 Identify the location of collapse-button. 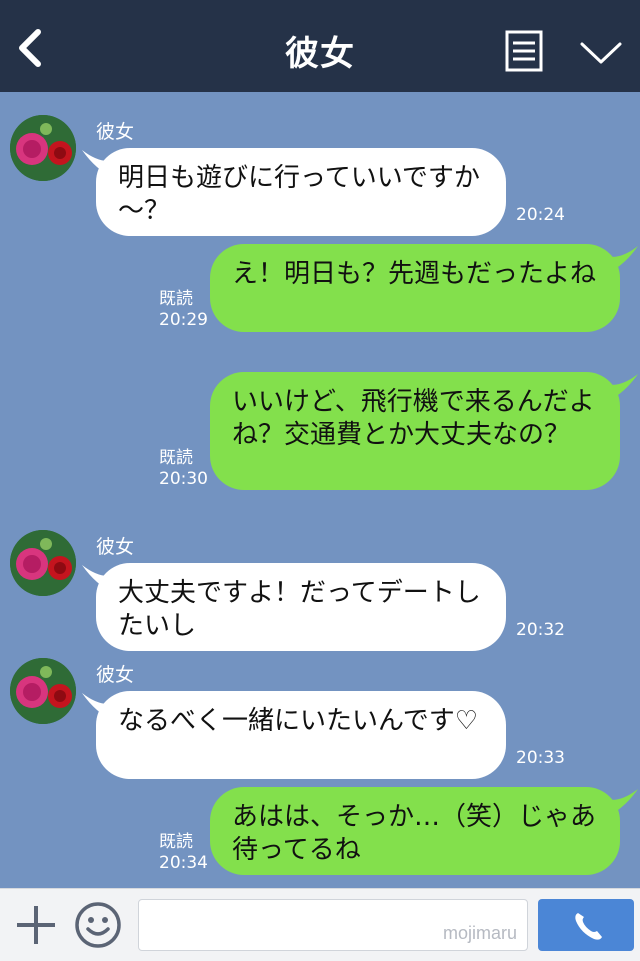
(601, 52).